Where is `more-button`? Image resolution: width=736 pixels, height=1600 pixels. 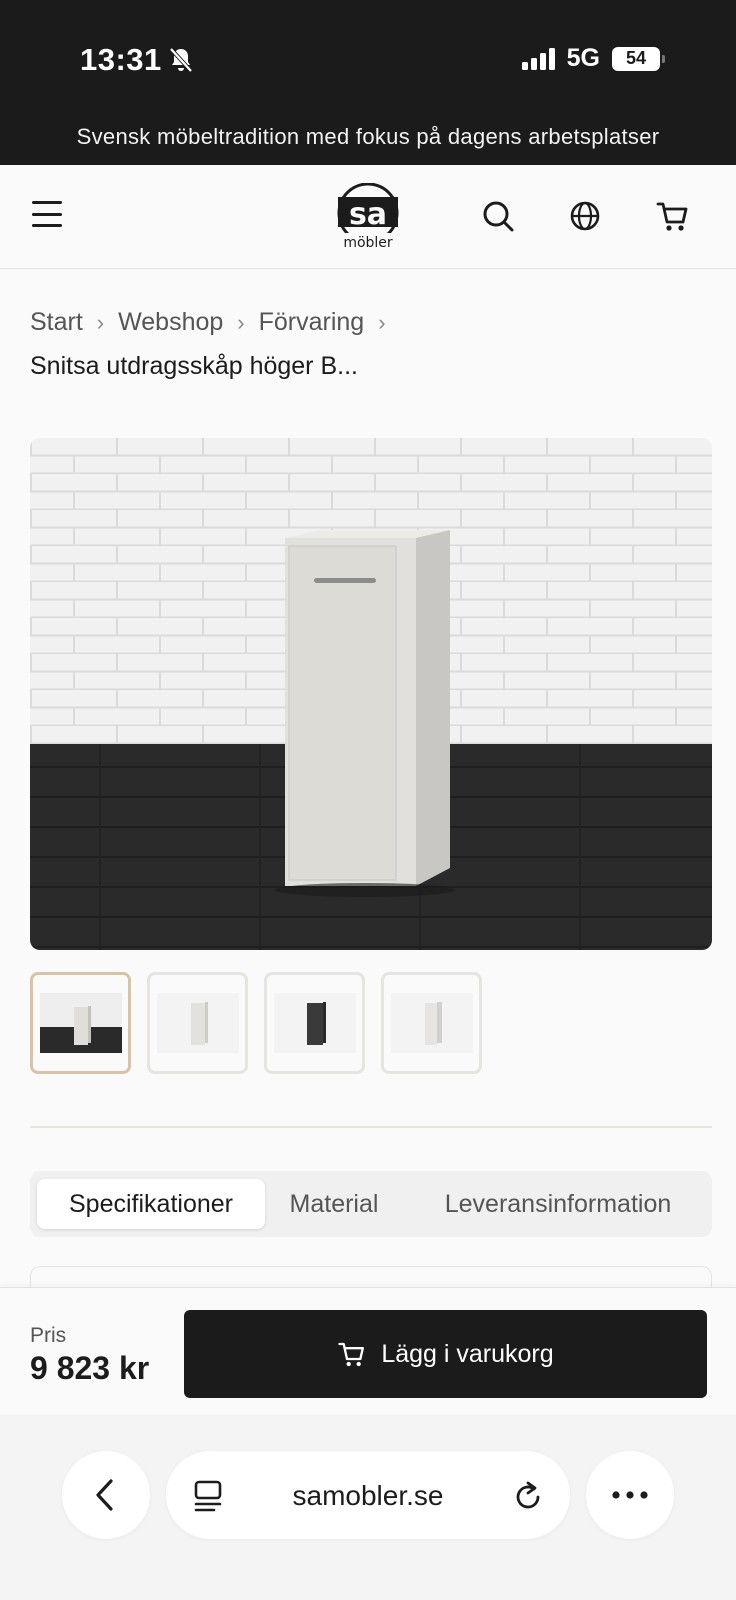
more-button is located at coordinates (630, 1495).